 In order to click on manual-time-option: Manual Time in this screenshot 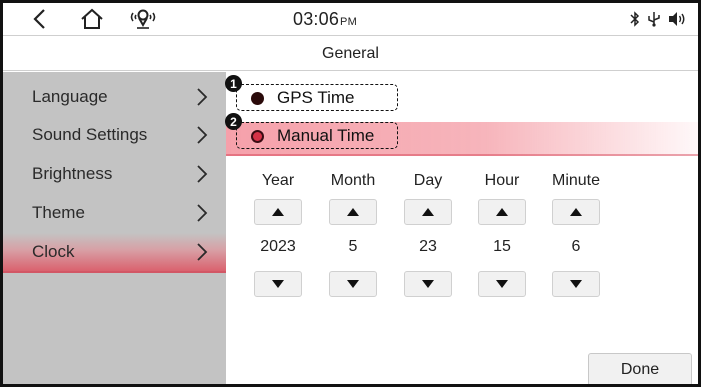, I will do `click(317, 135)`.